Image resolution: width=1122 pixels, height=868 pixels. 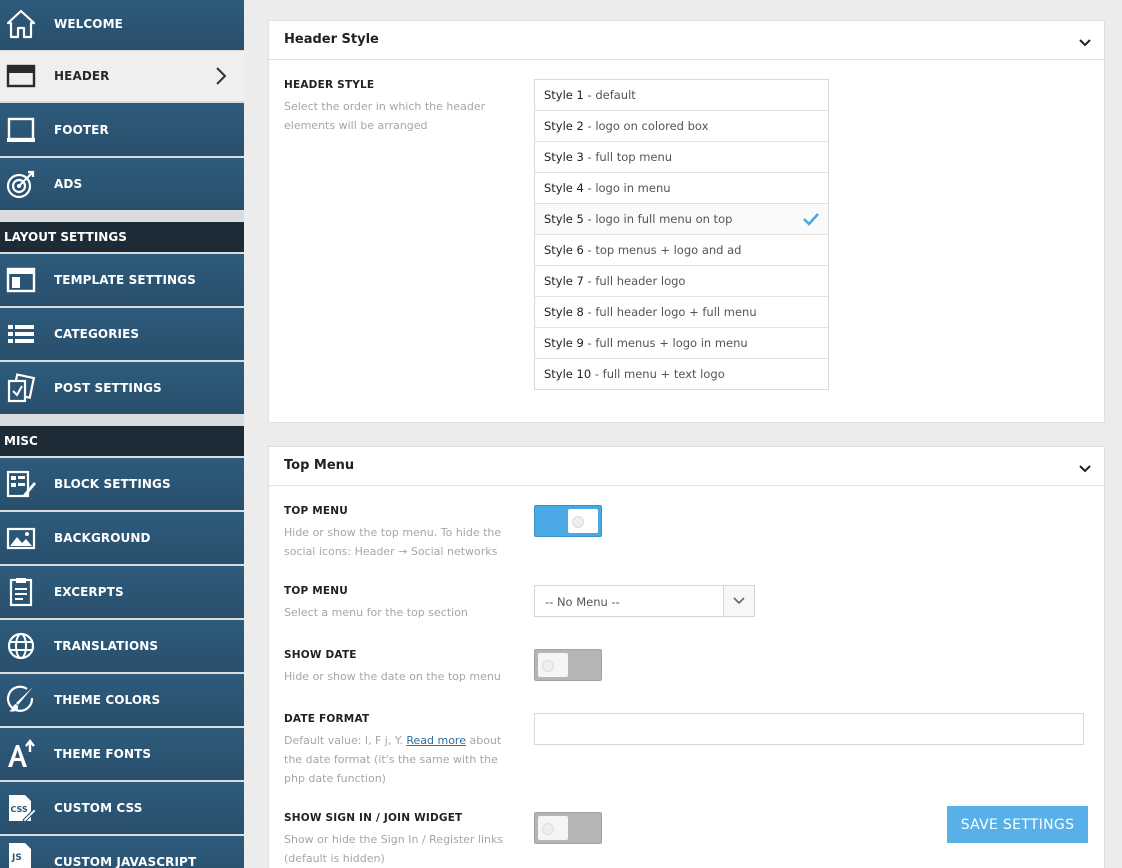 I want to click on sidebar-item-label: TEMPLATE SETTINGS, so click(x=125, y=280).